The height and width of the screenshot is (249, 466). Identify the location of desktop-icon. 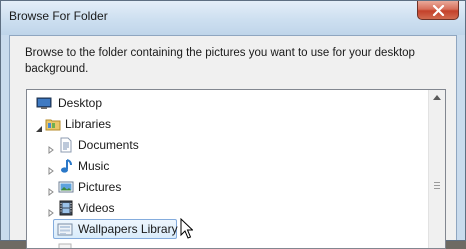
(44, 103).